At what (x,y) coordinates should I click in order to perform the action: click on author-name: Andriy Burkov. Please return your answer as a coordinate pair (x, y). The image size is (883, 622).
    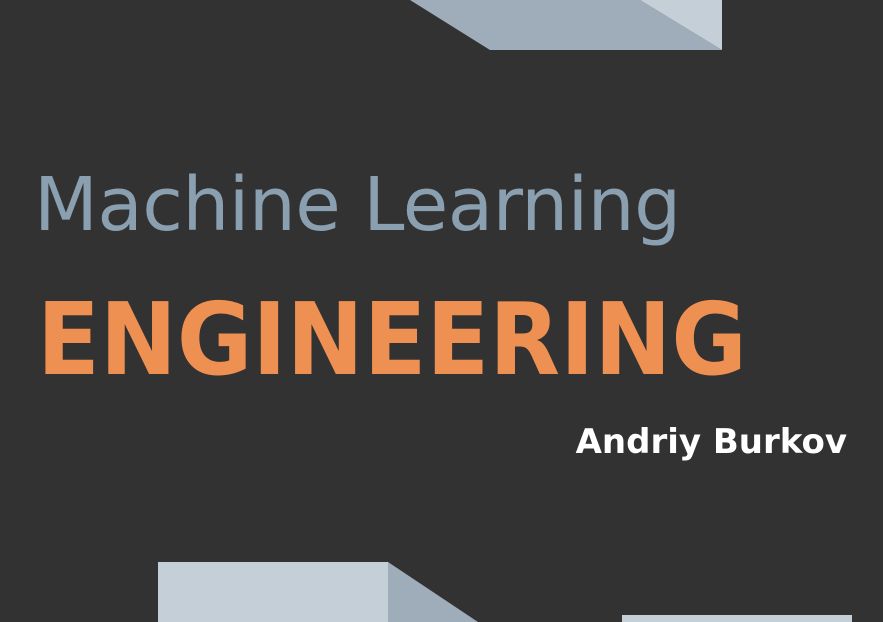
    Looking at the image, I should click on (711, 442).